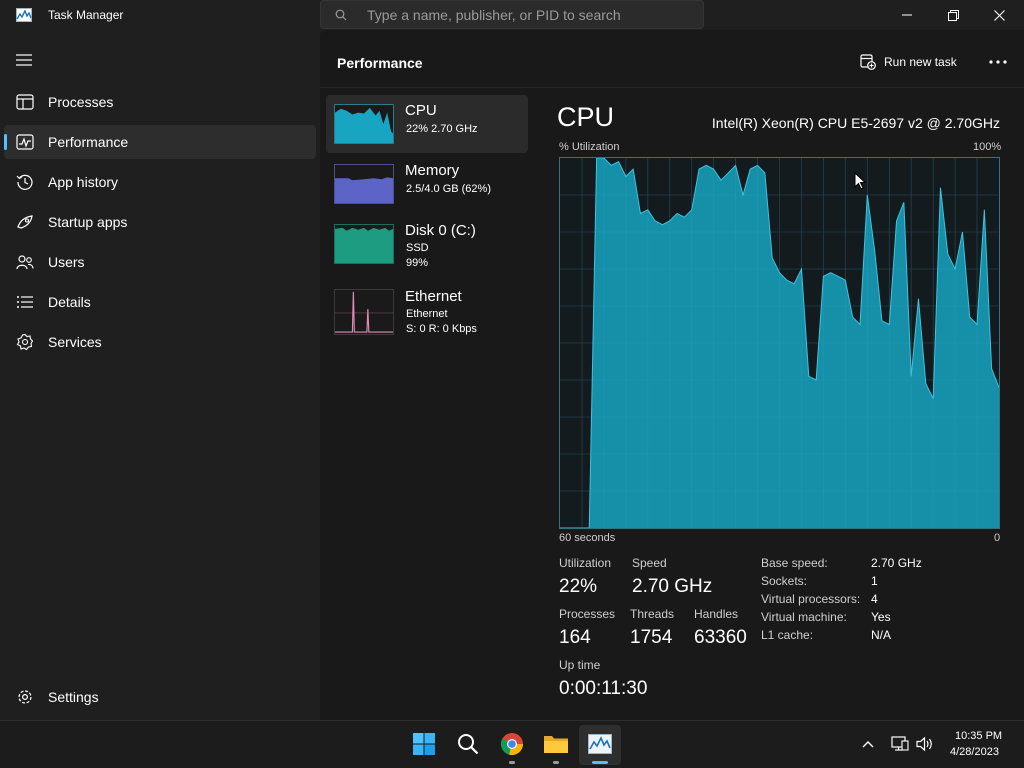 This screenshot has height=768, width=1024. Describe the element at coordinates (974, 752) in the screenshot. I see `clock-date: 4/28/2023` at that location.